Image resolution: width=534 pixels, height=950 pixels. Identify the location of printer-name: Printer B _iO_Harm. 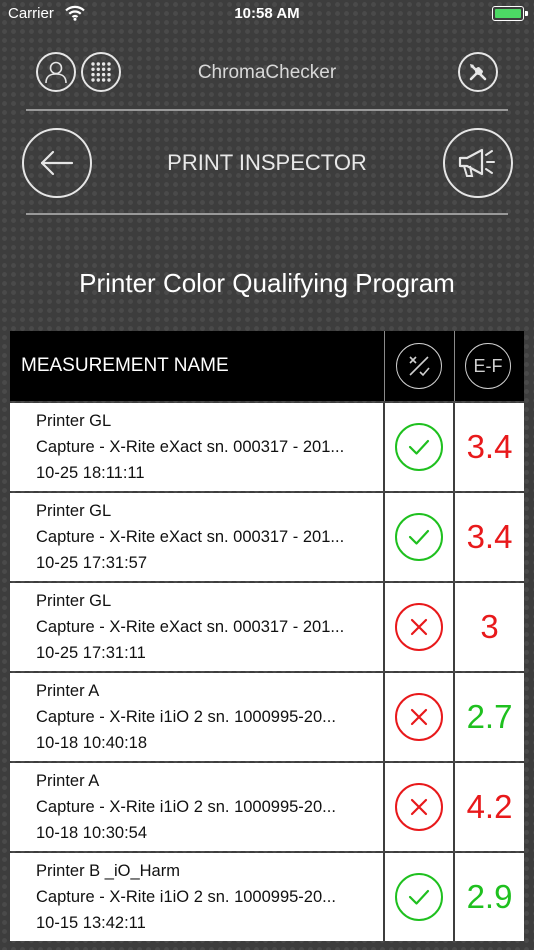
(108, 871).